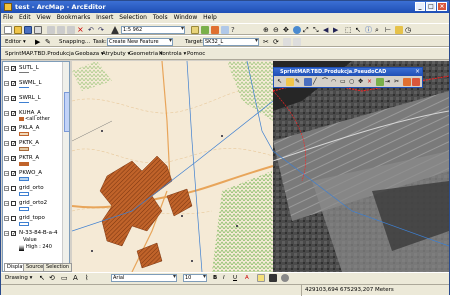 This screenshot has height=296, width=450. I want to click on rectangle-icon: ▭, so click(65, 278).